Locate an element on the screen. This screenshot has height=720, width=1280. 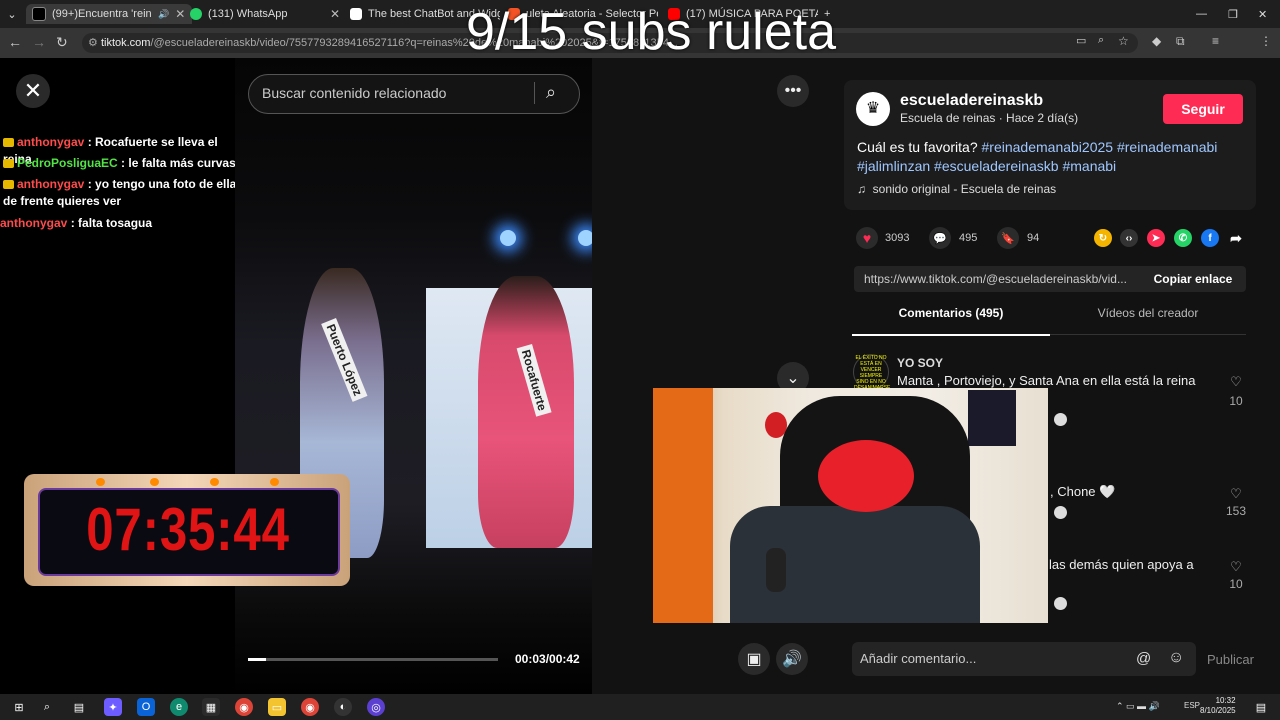
windows-start-icon: ⊞ is located at coordinates (19, 707).